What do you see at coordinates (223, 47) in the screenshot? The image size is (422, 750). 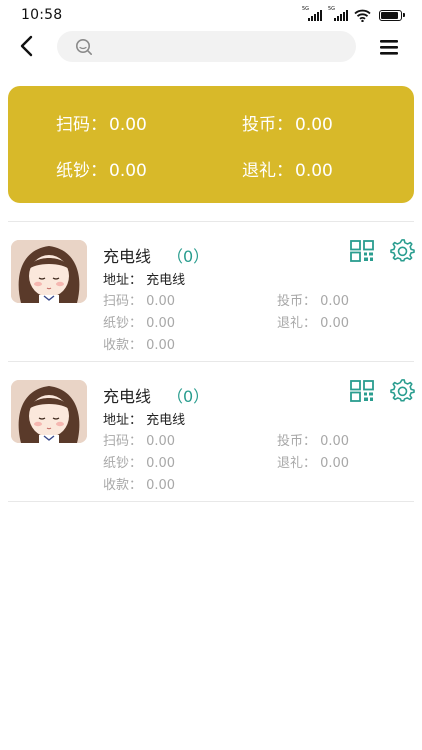 I see `search-input` at bounding box center [223, 47].